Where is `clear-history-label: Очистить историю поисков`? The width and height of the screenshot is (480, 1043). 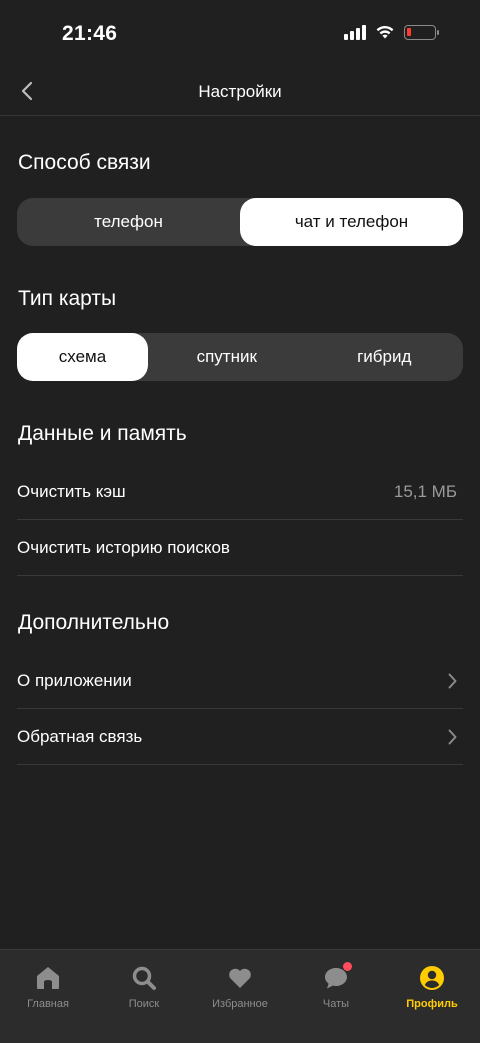
clear-history-label: Очистить историю поисков is located at coordinates (123, 547).